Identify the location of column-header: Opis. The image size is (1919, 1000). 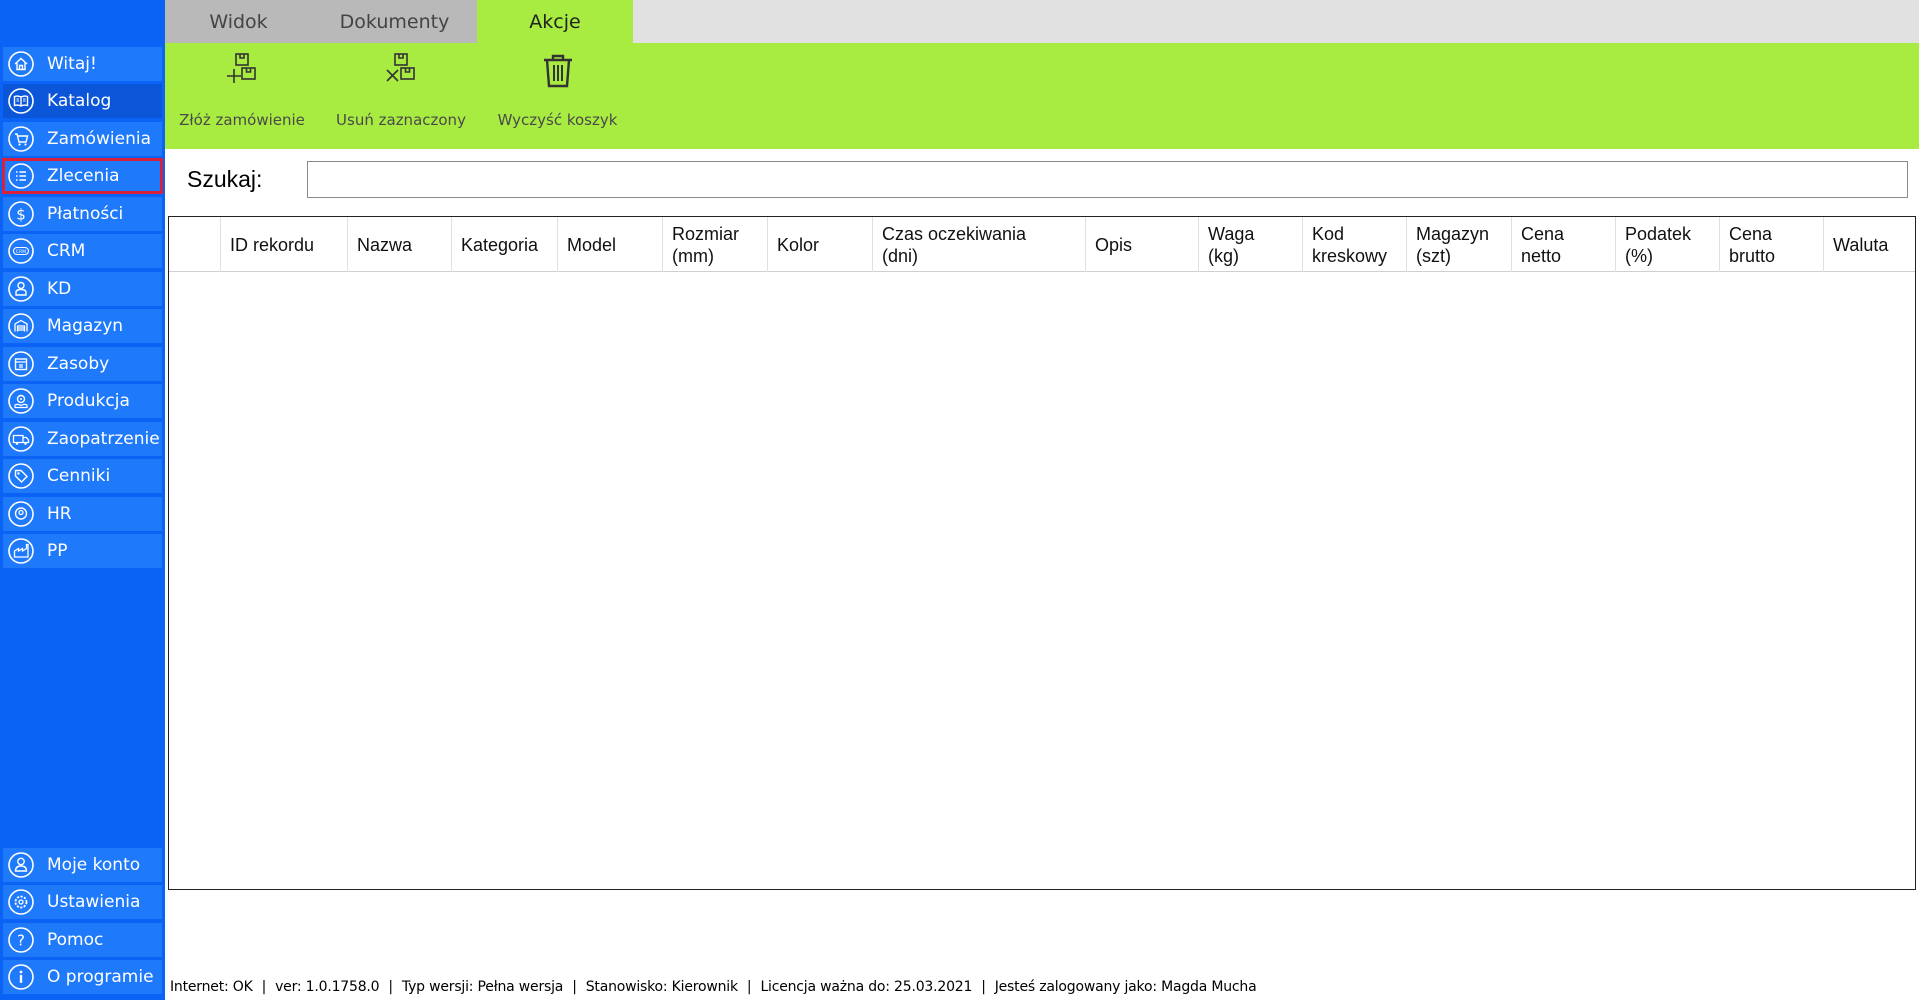
(1142, 244).